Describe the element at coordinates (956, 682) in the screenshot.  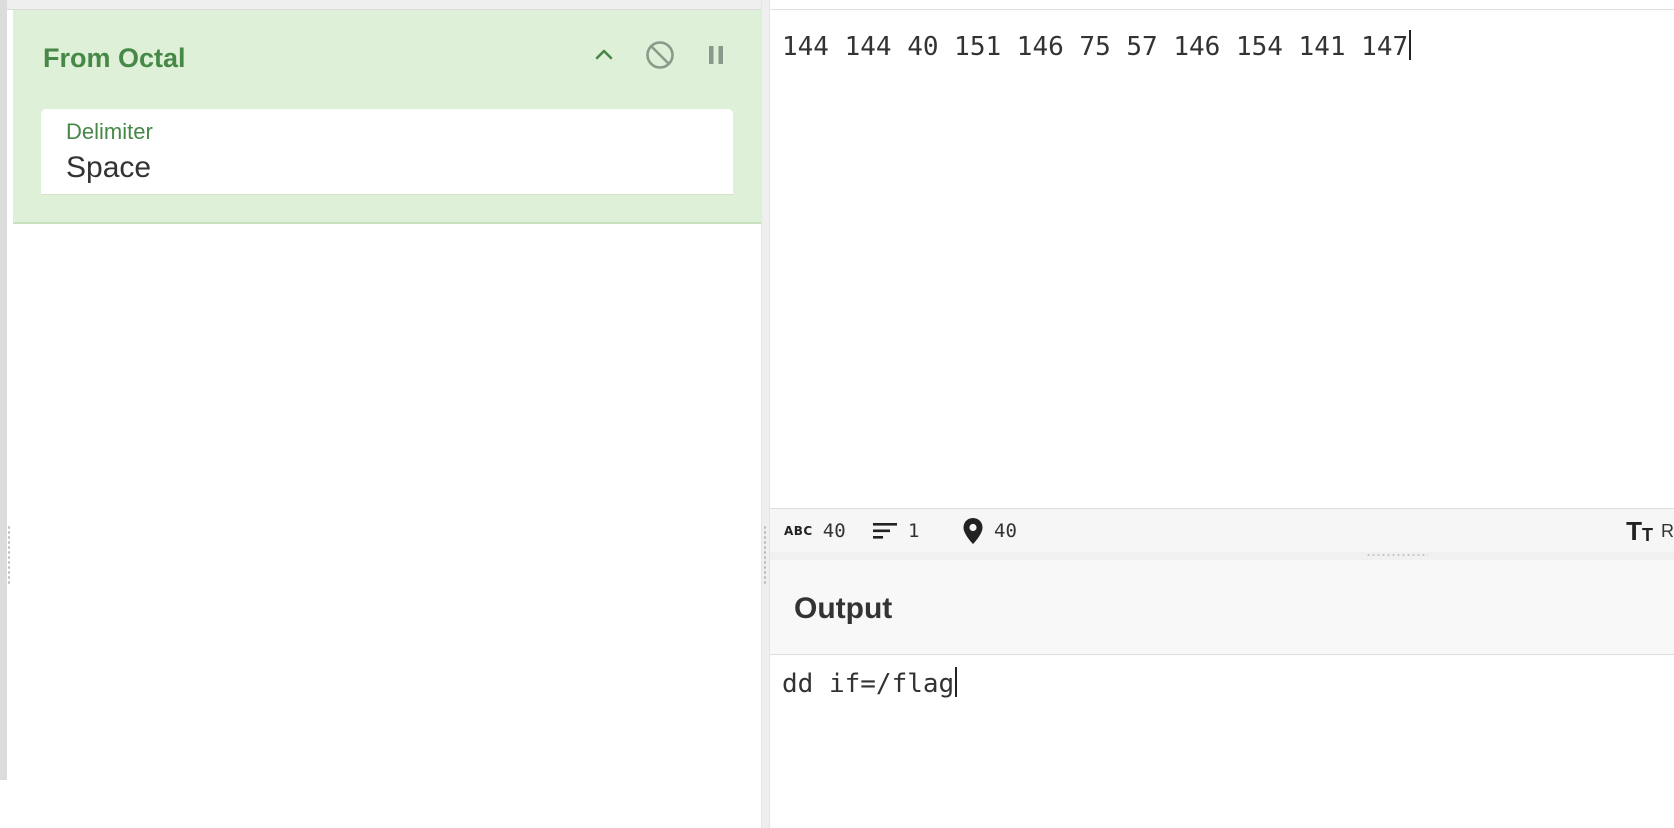
I see `output-caret` at that location.